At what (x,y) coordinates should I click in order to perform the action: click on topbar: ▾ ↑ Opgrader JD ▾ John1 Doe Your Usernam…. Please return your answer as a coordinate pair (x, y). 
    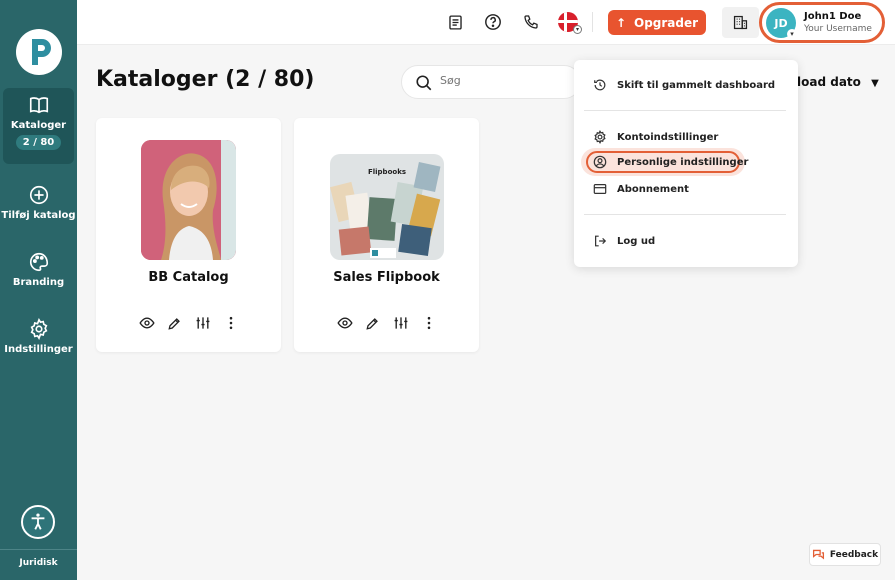
    Looking at the image, I should click on (486, 22).